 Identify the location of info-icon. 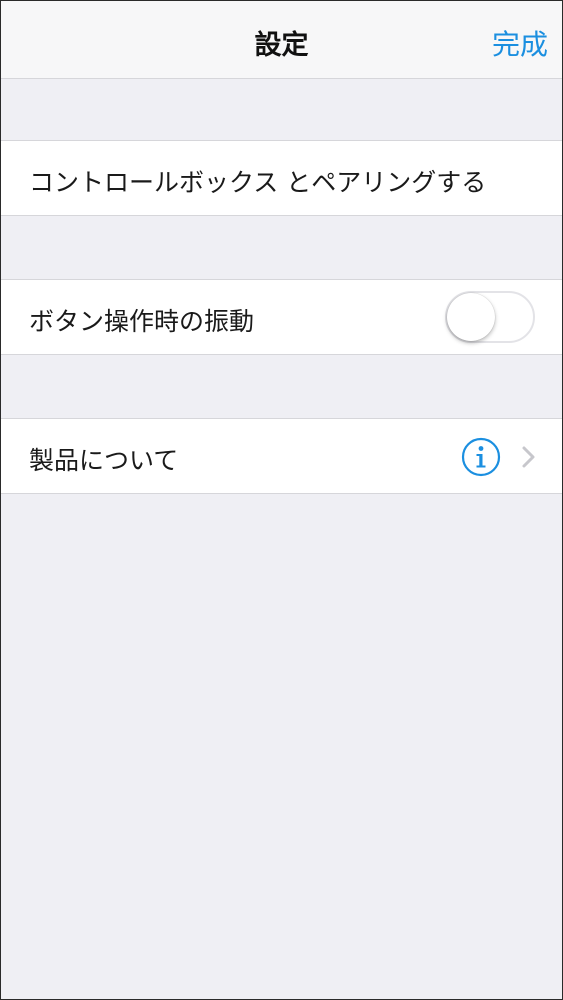
(481, 457).